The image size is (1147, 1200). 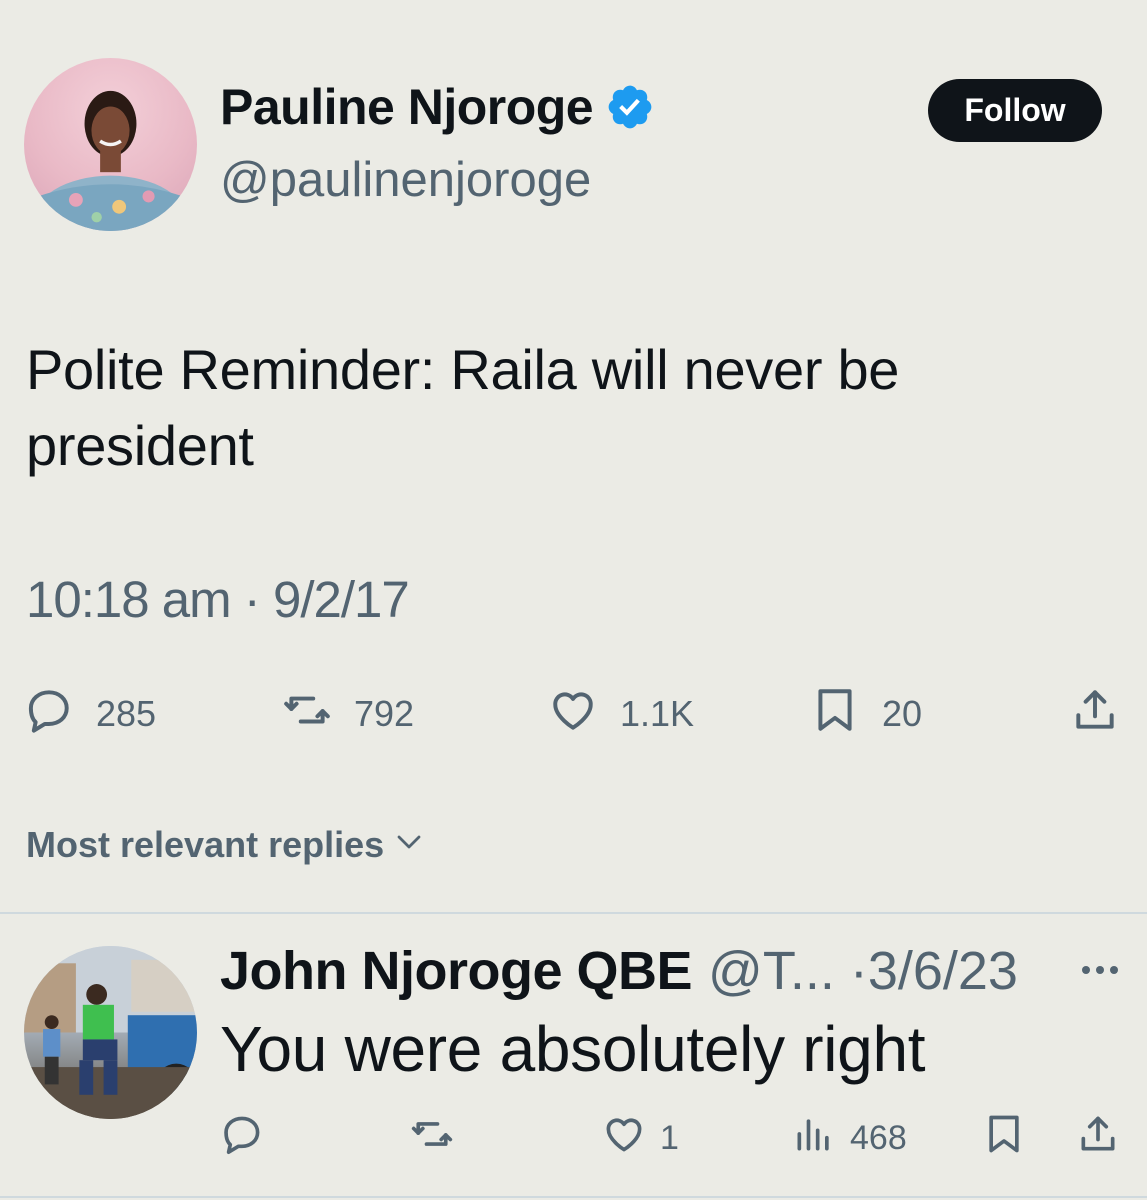 I want to click on retweet-count: 792, so click(x=384, y=713).